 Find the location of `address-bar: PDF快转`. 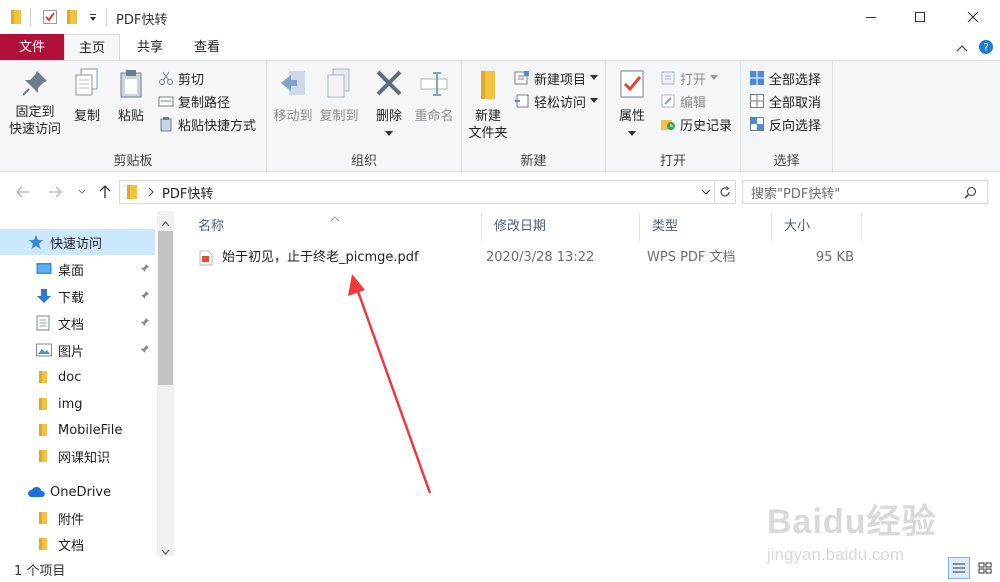

address-bar: PDF快转 is located at coordinates (427, 192).